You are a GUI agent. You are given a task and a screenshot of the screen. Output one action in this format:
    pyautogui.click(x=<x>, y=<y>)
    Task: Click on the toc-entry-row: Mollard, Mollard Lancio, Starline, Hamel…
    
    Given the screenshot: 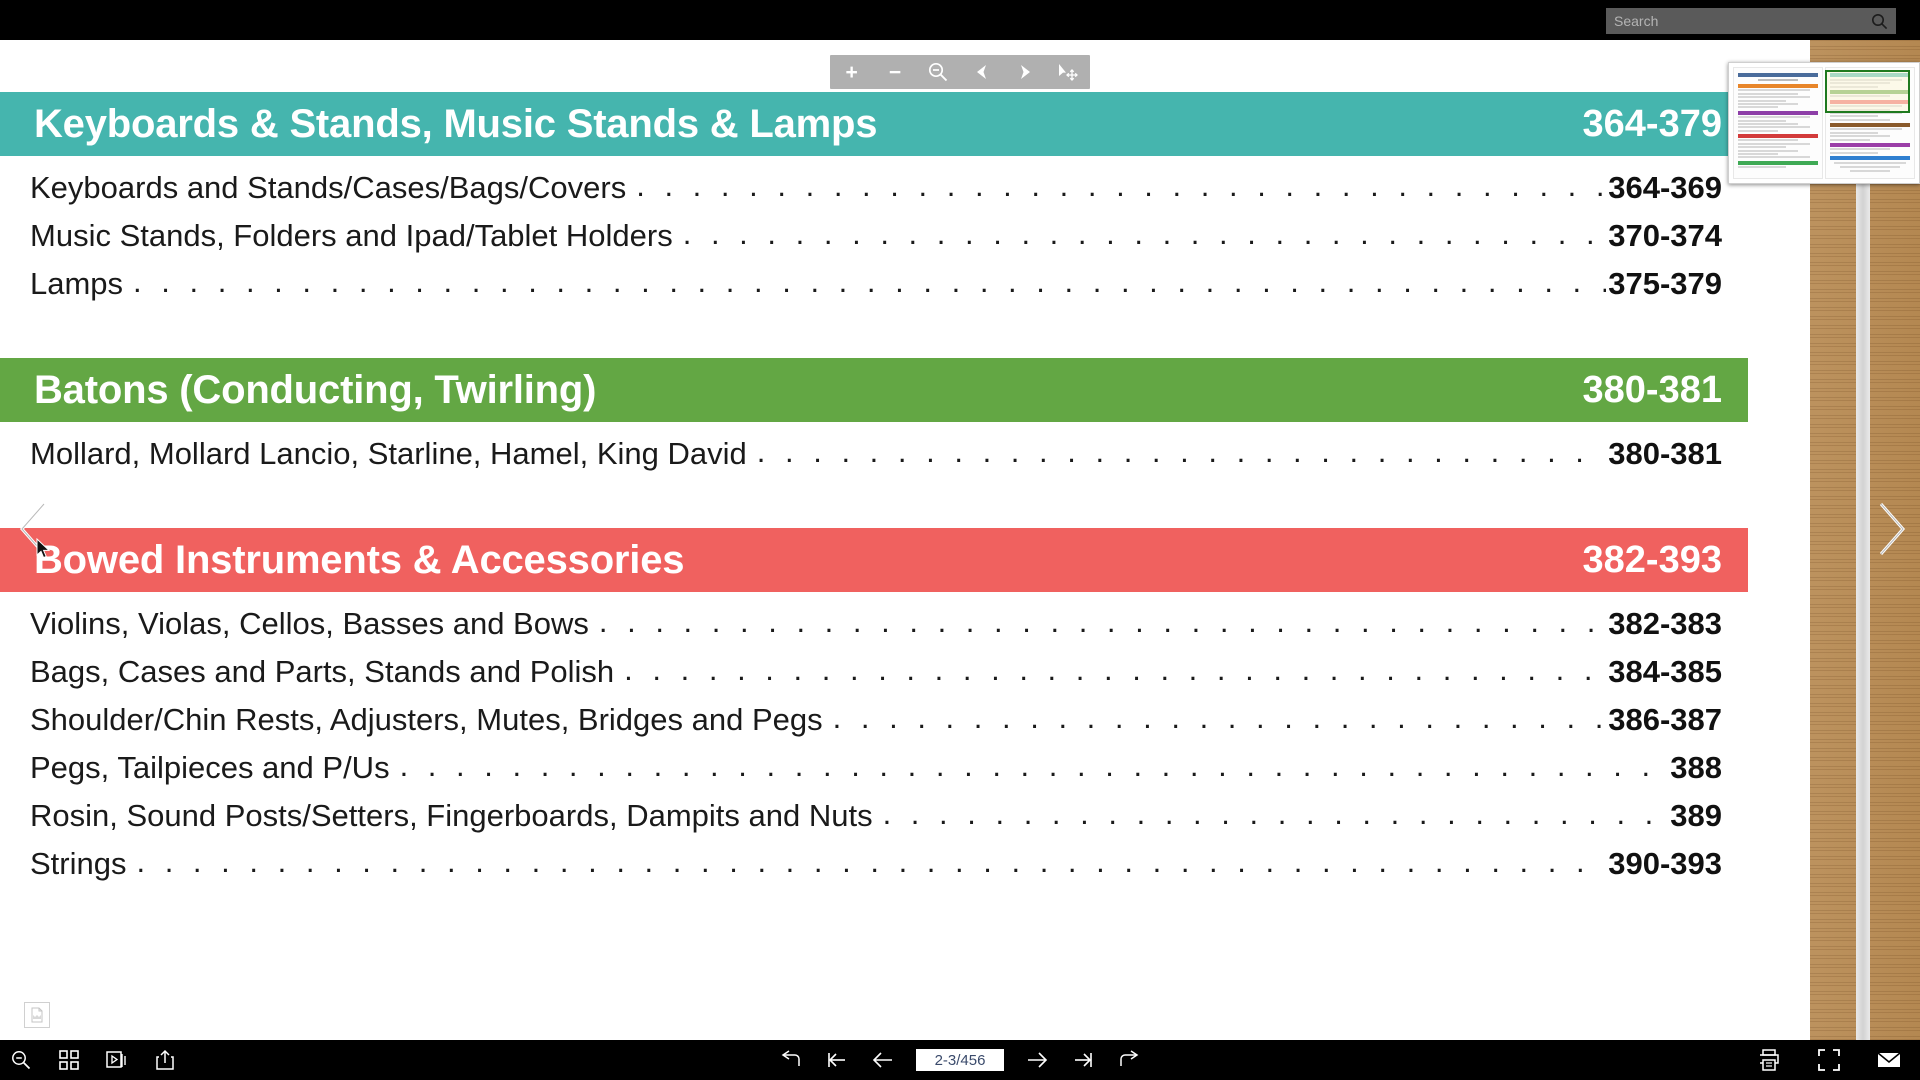 What is the action you would take?
    pyautogui.click(x=874, y=459)
    